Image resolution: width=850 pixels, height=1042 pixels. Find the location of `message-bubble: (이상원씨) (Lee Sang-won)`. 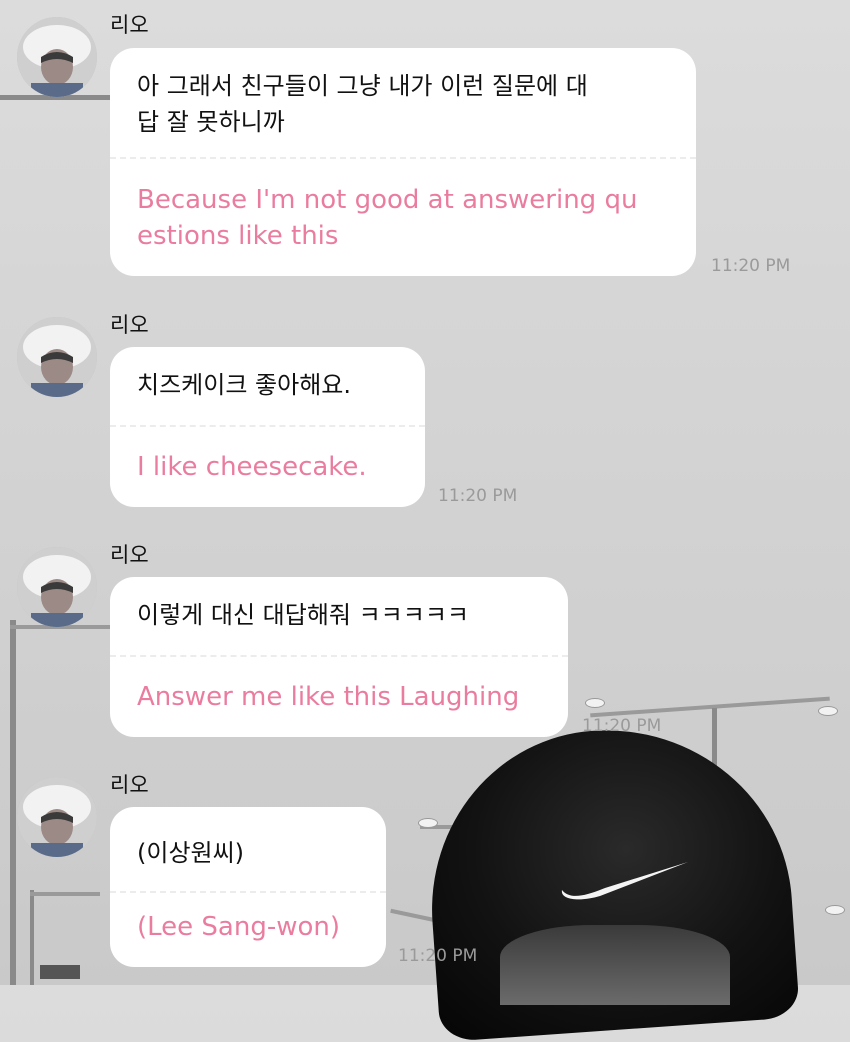

message-bubble: (이상원씨) (Lee Sang-won) is located at coordinates (248, 887).